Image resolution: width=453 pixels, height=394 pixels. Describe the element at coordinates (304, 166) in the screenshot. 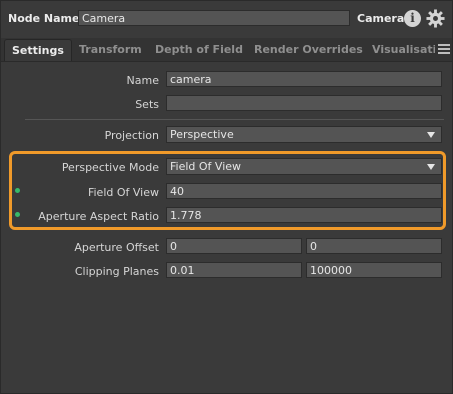

I see `perspective-mode-dropdown: Field Of View` at that location.